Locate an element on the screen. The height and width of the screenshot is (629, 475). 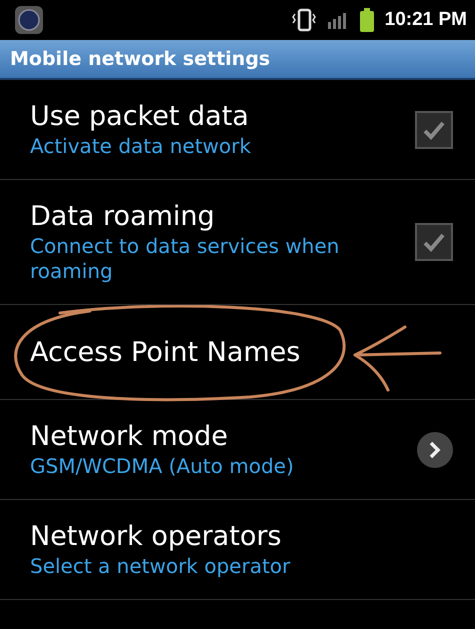
setting-title: Network mode is located at coordinates (198, 436).